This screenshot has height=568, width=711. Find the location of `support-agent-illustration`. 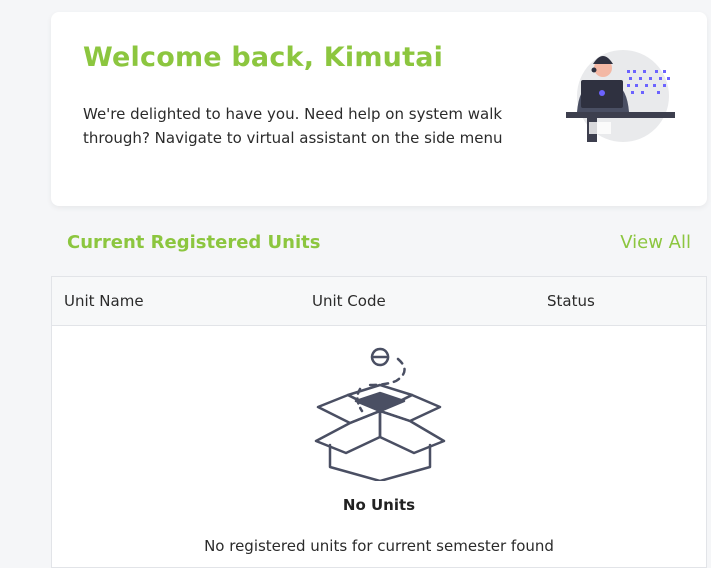

support-agent-illustration is located at coordinates (620, 96).